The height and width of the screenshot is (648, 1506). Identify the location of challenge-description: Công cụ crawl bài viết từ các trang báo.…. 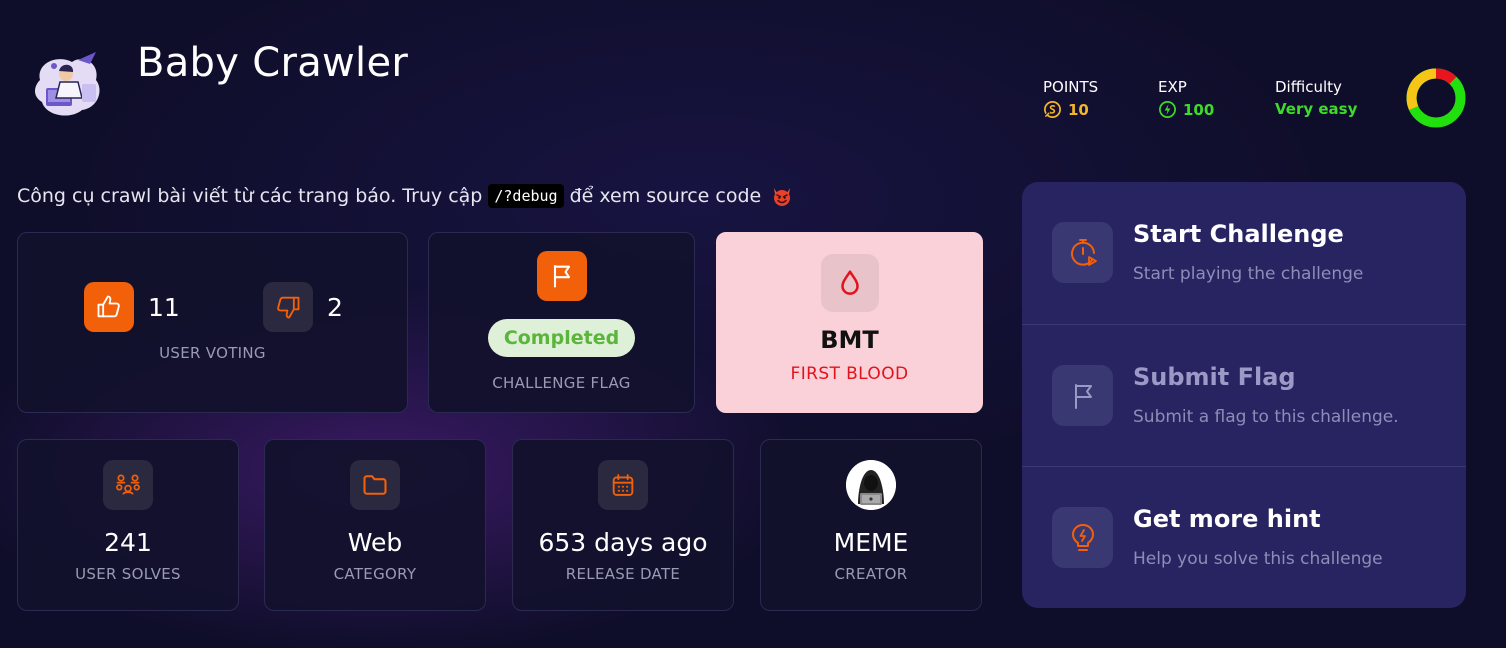
(405, 196).